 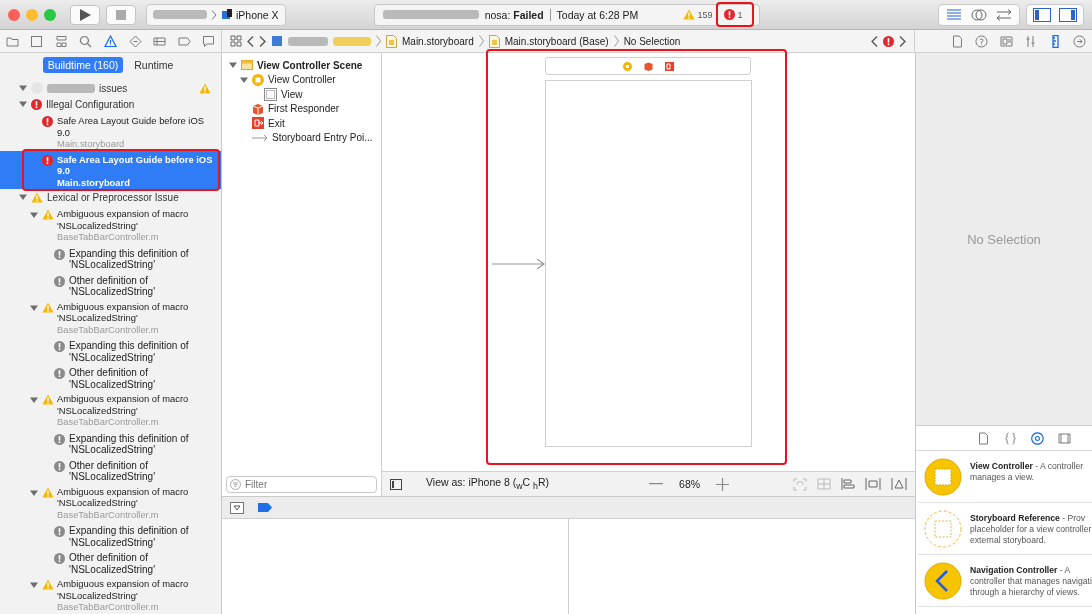 I want to click on filter-field: Filter, so click(x=301, y=484).